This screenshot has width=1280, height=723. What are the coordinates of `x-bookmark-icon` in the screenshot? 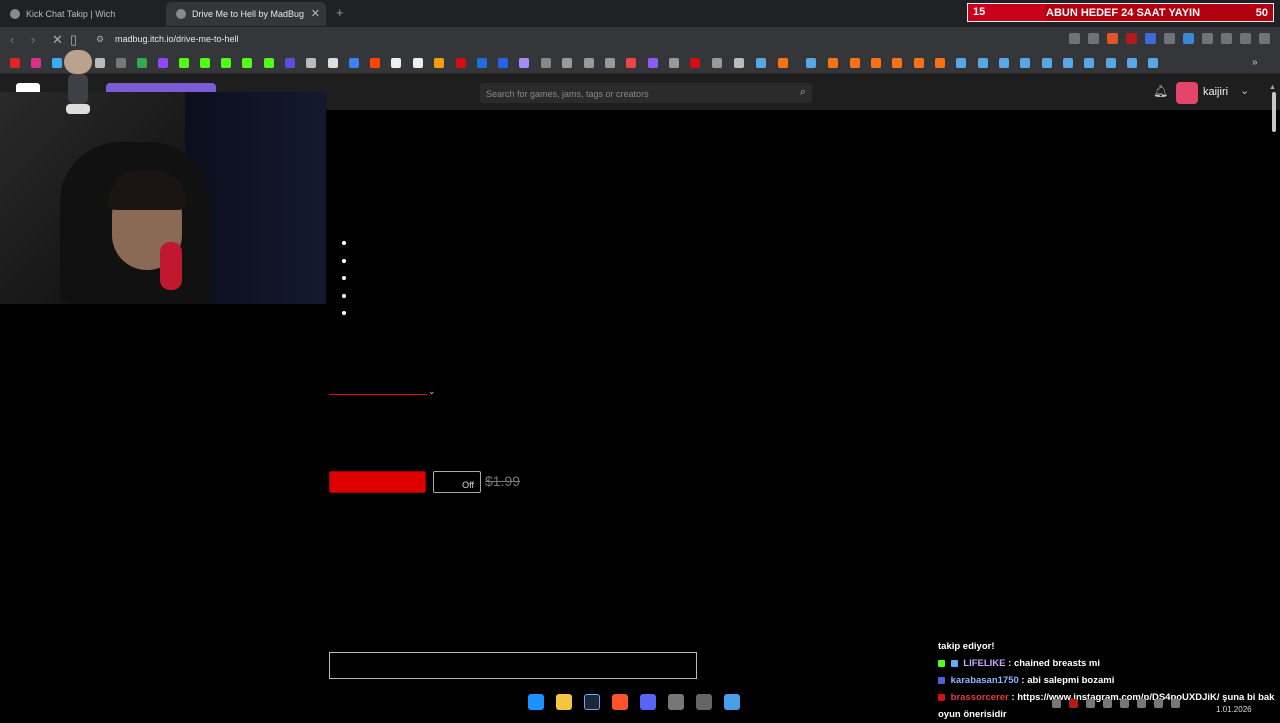 It's located at (333, 63).